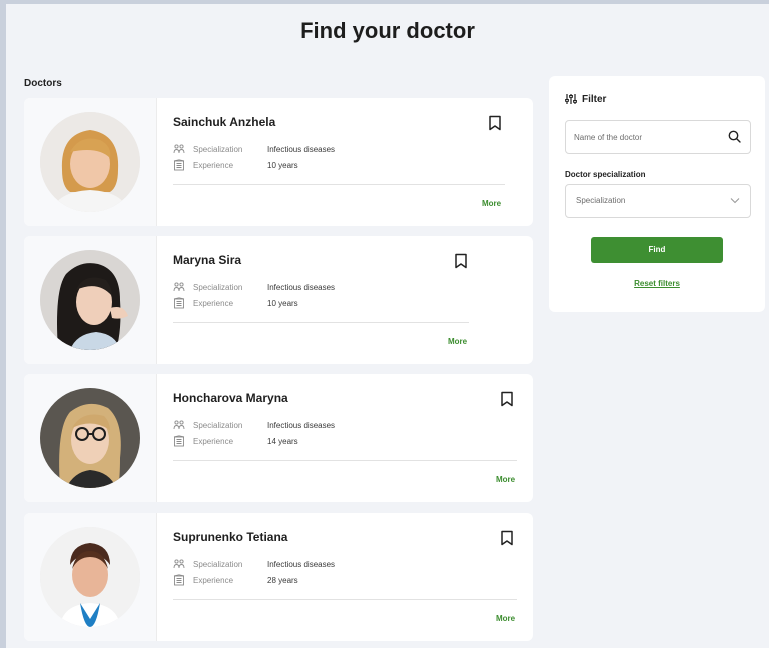 The width and height of the screenshot is (769, 648). Describe the element at coordinates (601, 200) in the screenshot. I see `specialization-select-value: Specialization` at that location.